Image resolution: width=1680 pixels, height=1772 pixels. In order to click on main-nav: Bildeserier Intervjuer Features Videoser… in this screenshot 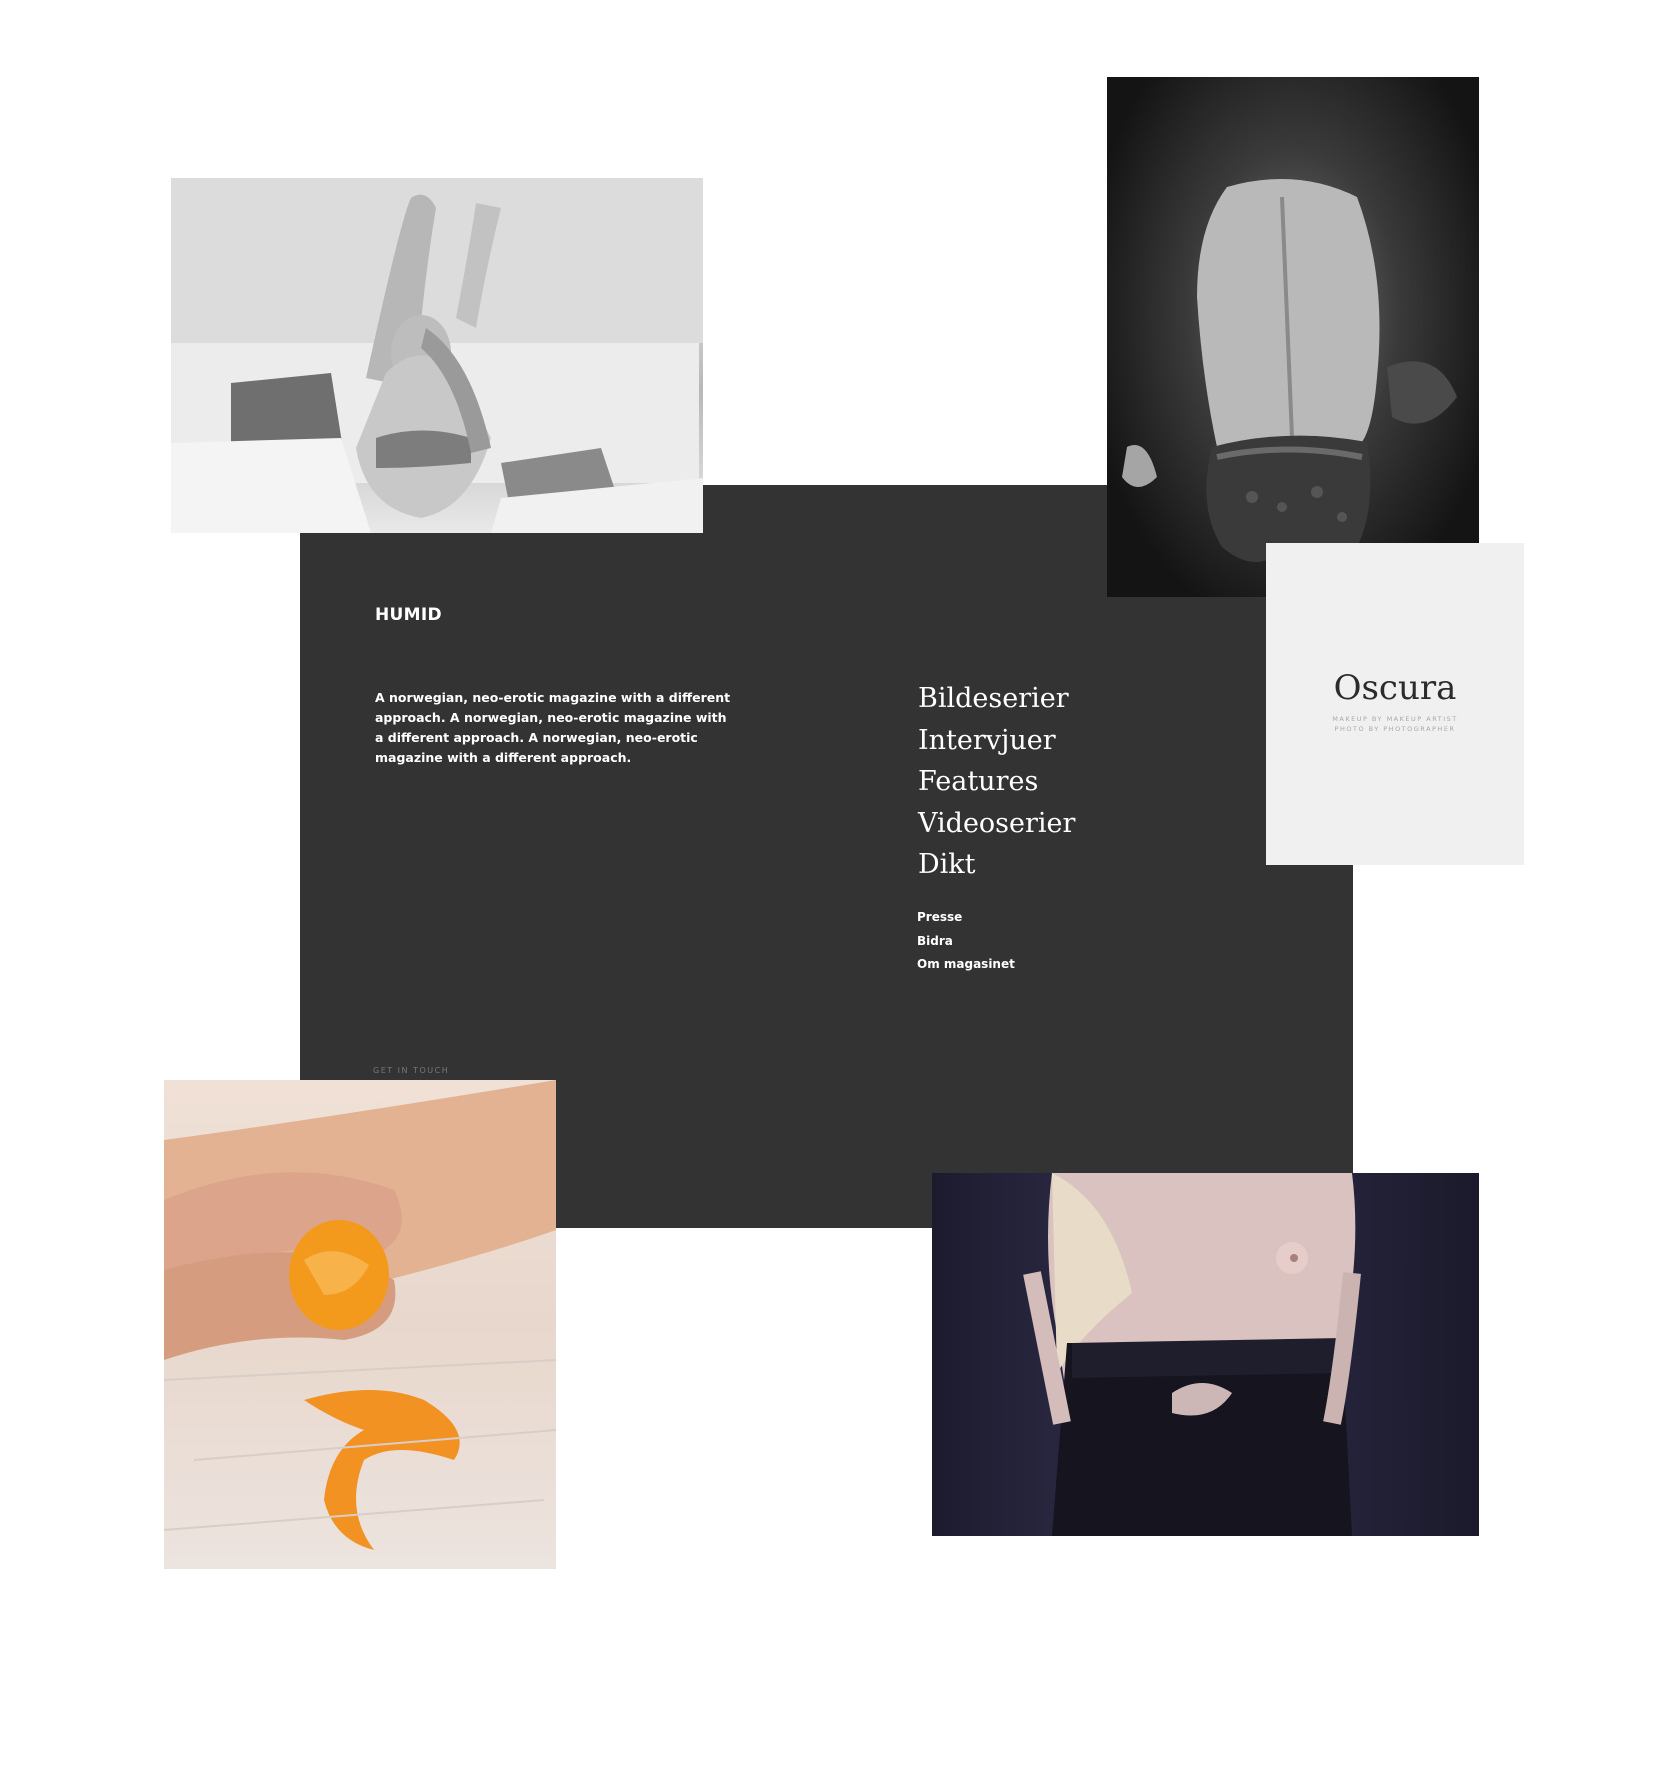, I will do `click(996, 782)`.